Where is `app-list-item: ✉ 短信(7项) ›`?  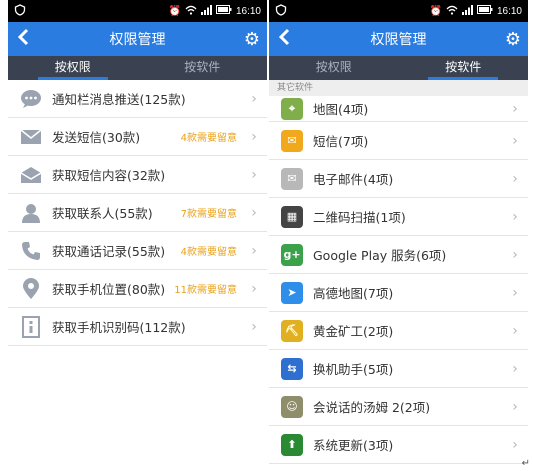
app-list-item: ✉ 短信(7项) › is located at coordinates (398, 141).